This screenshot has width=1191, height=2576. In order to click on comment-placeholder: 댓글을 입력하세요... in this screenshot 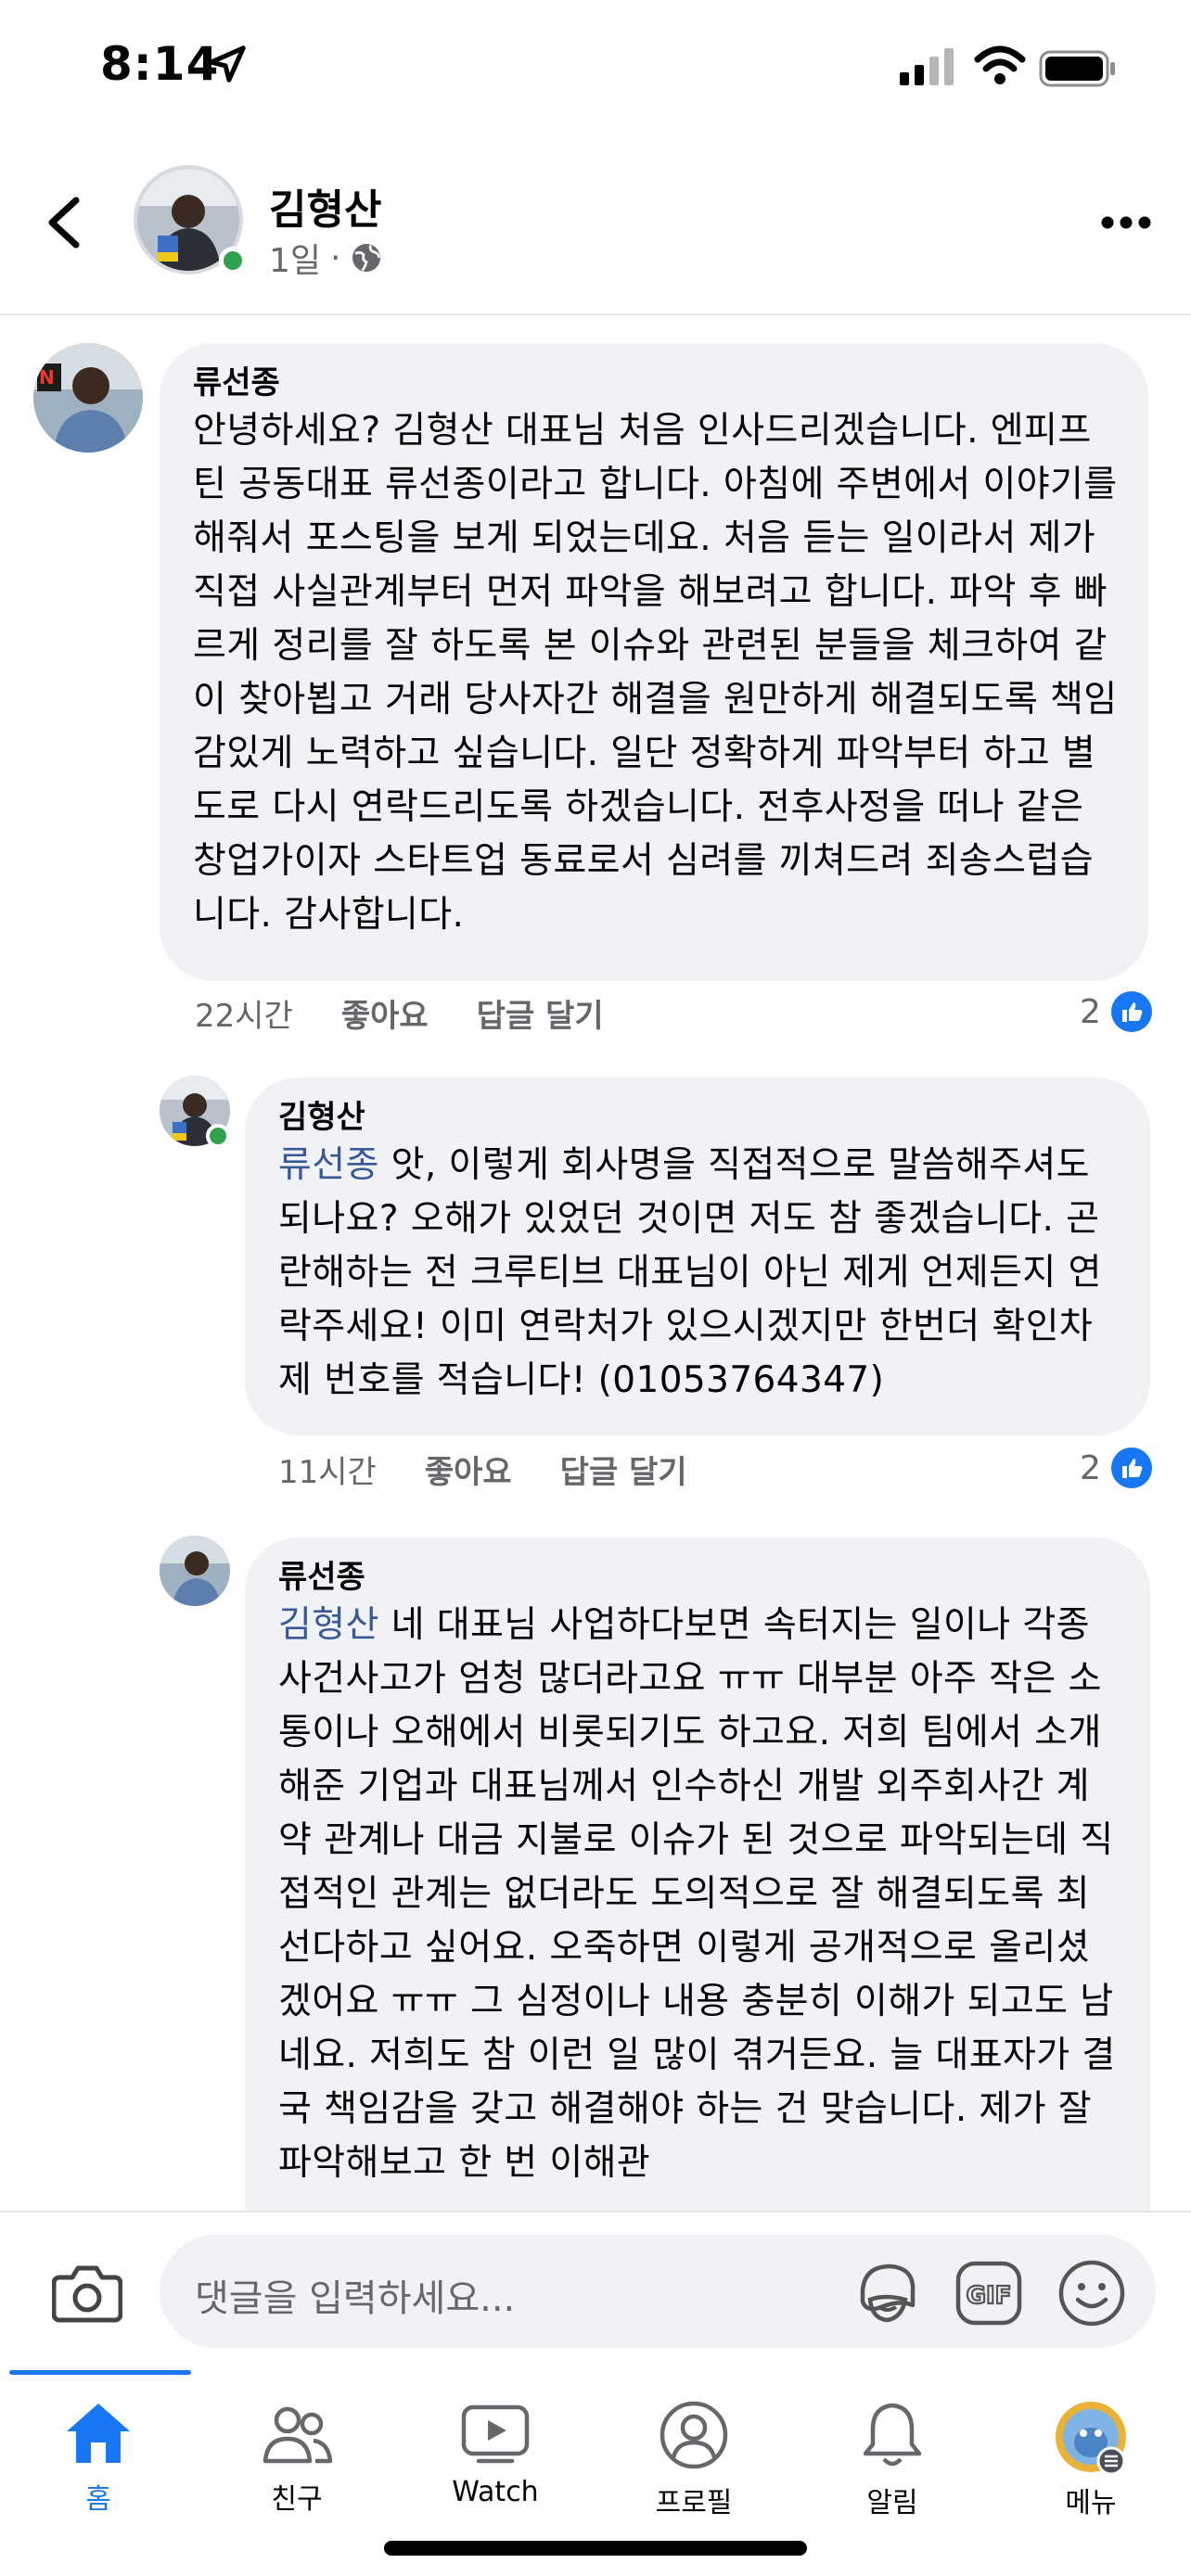, I will do `click(355, 2295)`.